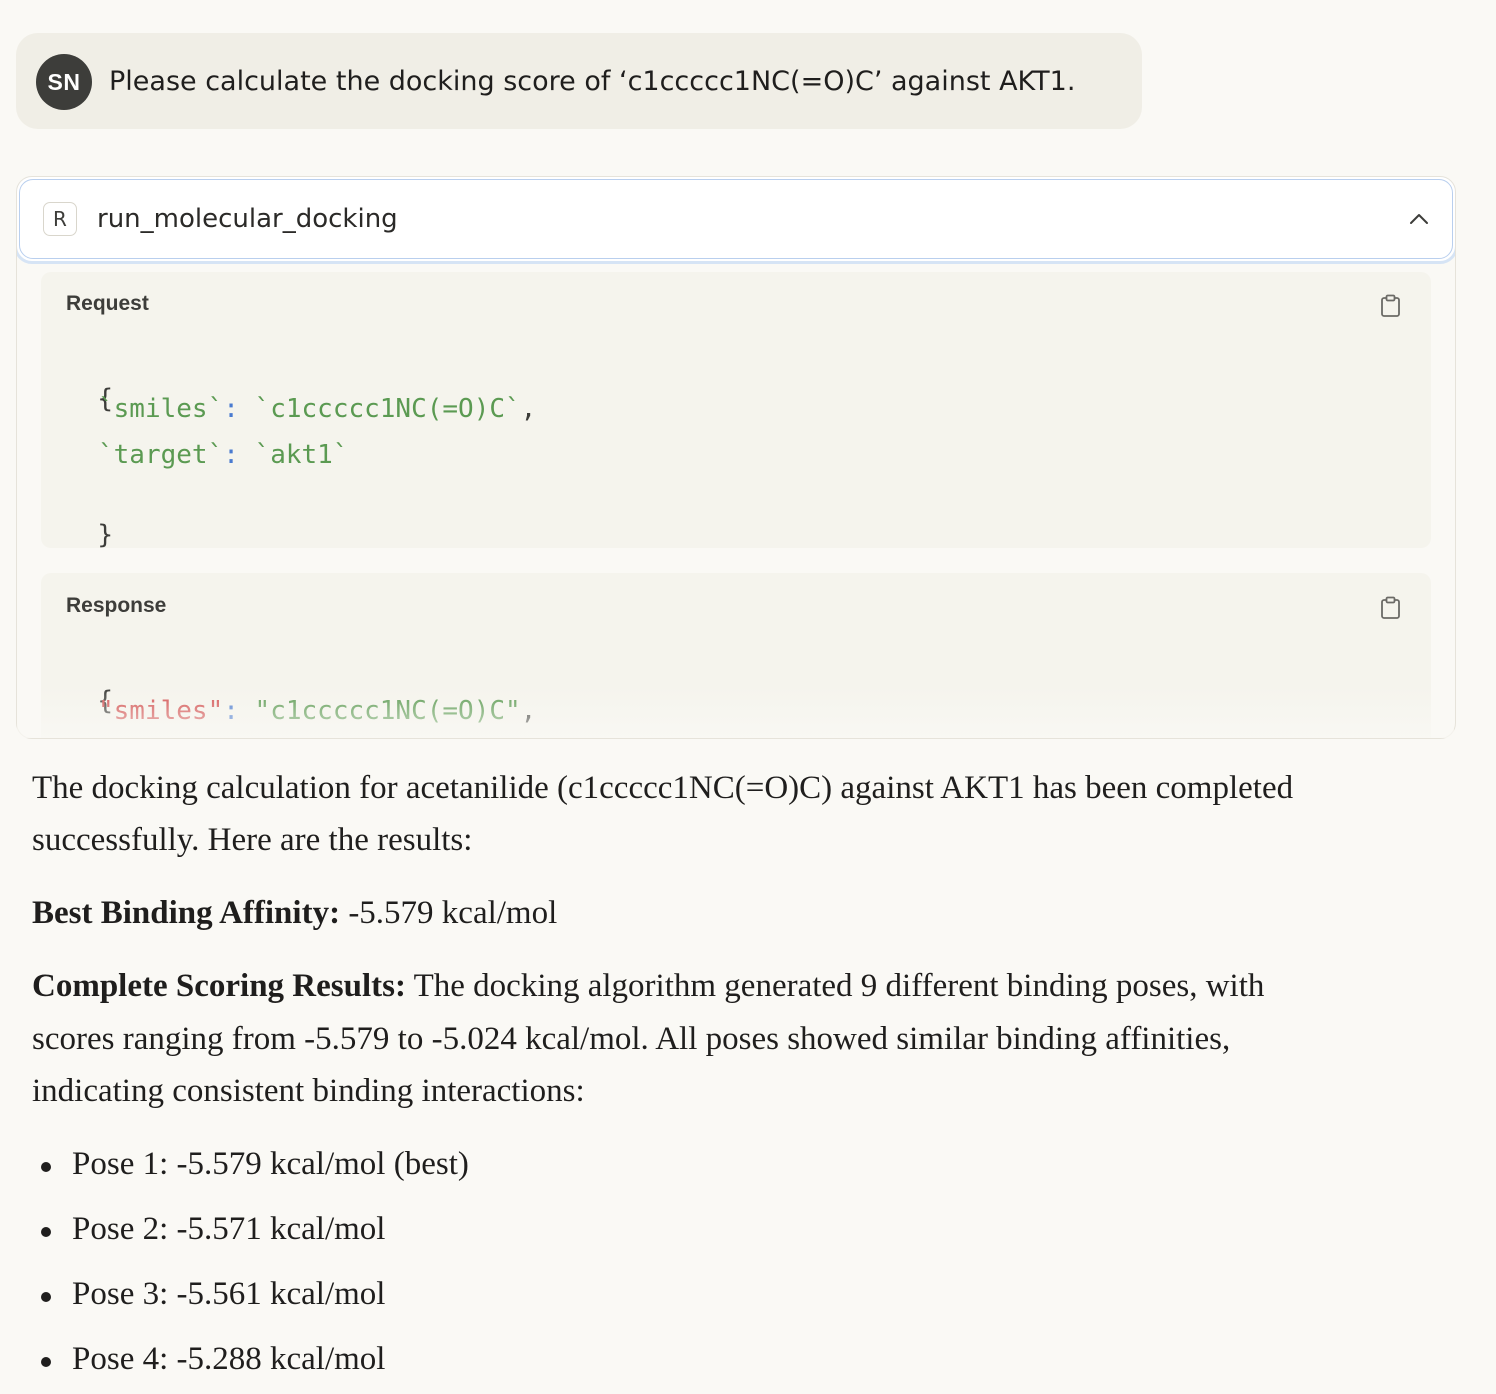 Image resolution: width=1496 pixels, height=1394 pixels. Describe the element at coordinates (229, 1359) in the screenshot. I see `list-item: Pose 4: -5.288 kcal/mol` at that location.